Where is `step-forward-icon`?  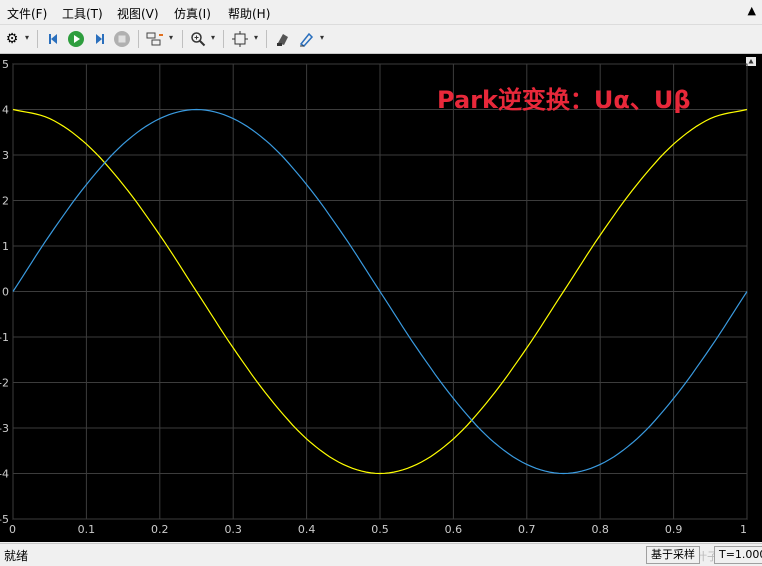
step-forward-icon is located at coordinates (99, 39).